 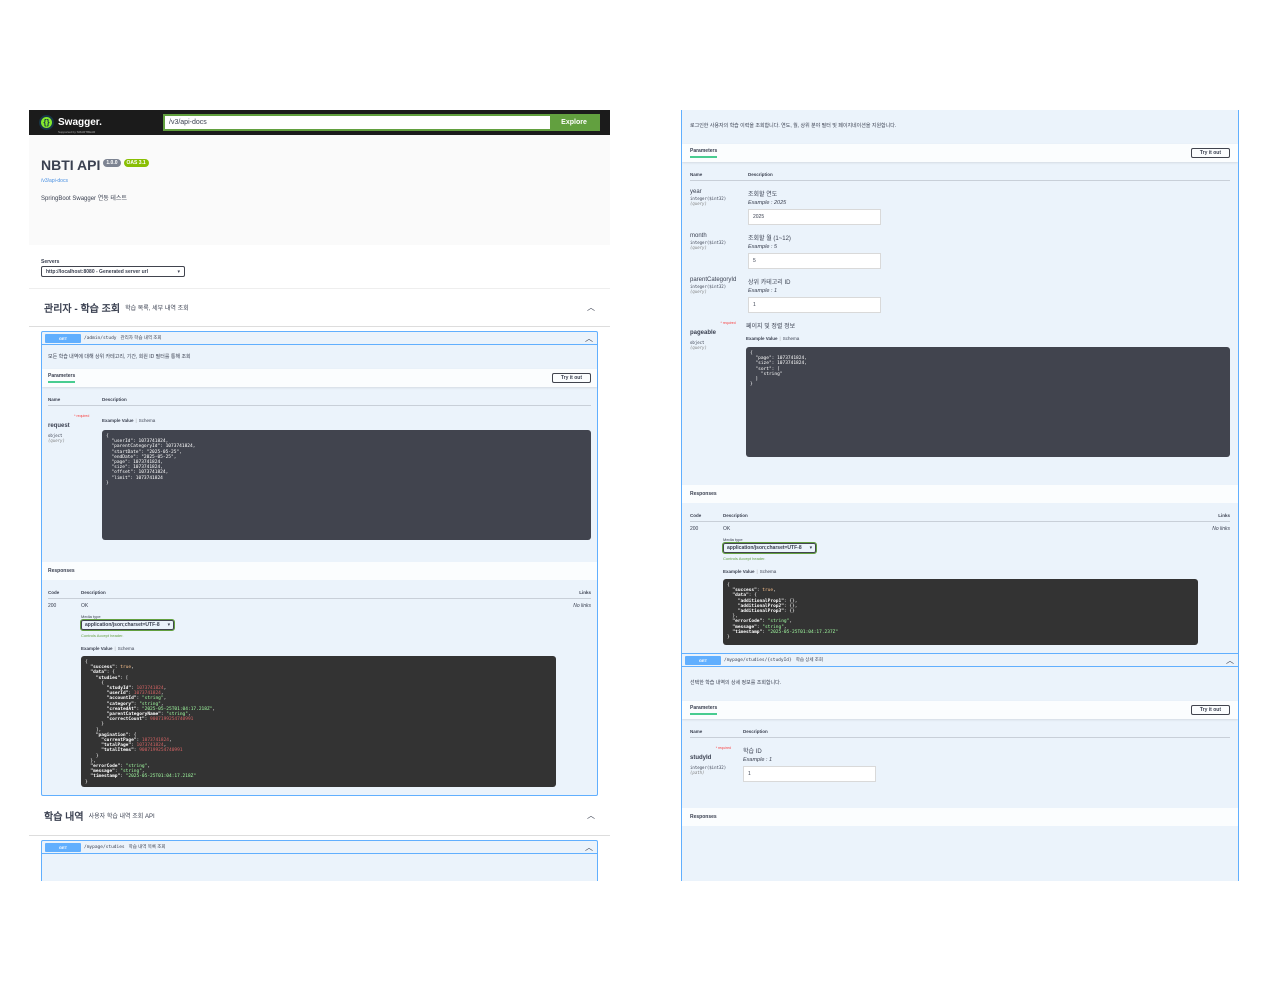 I want to click on api-description: SpringBoot Swagger 연동 테스트, so click(x=84, y=199).